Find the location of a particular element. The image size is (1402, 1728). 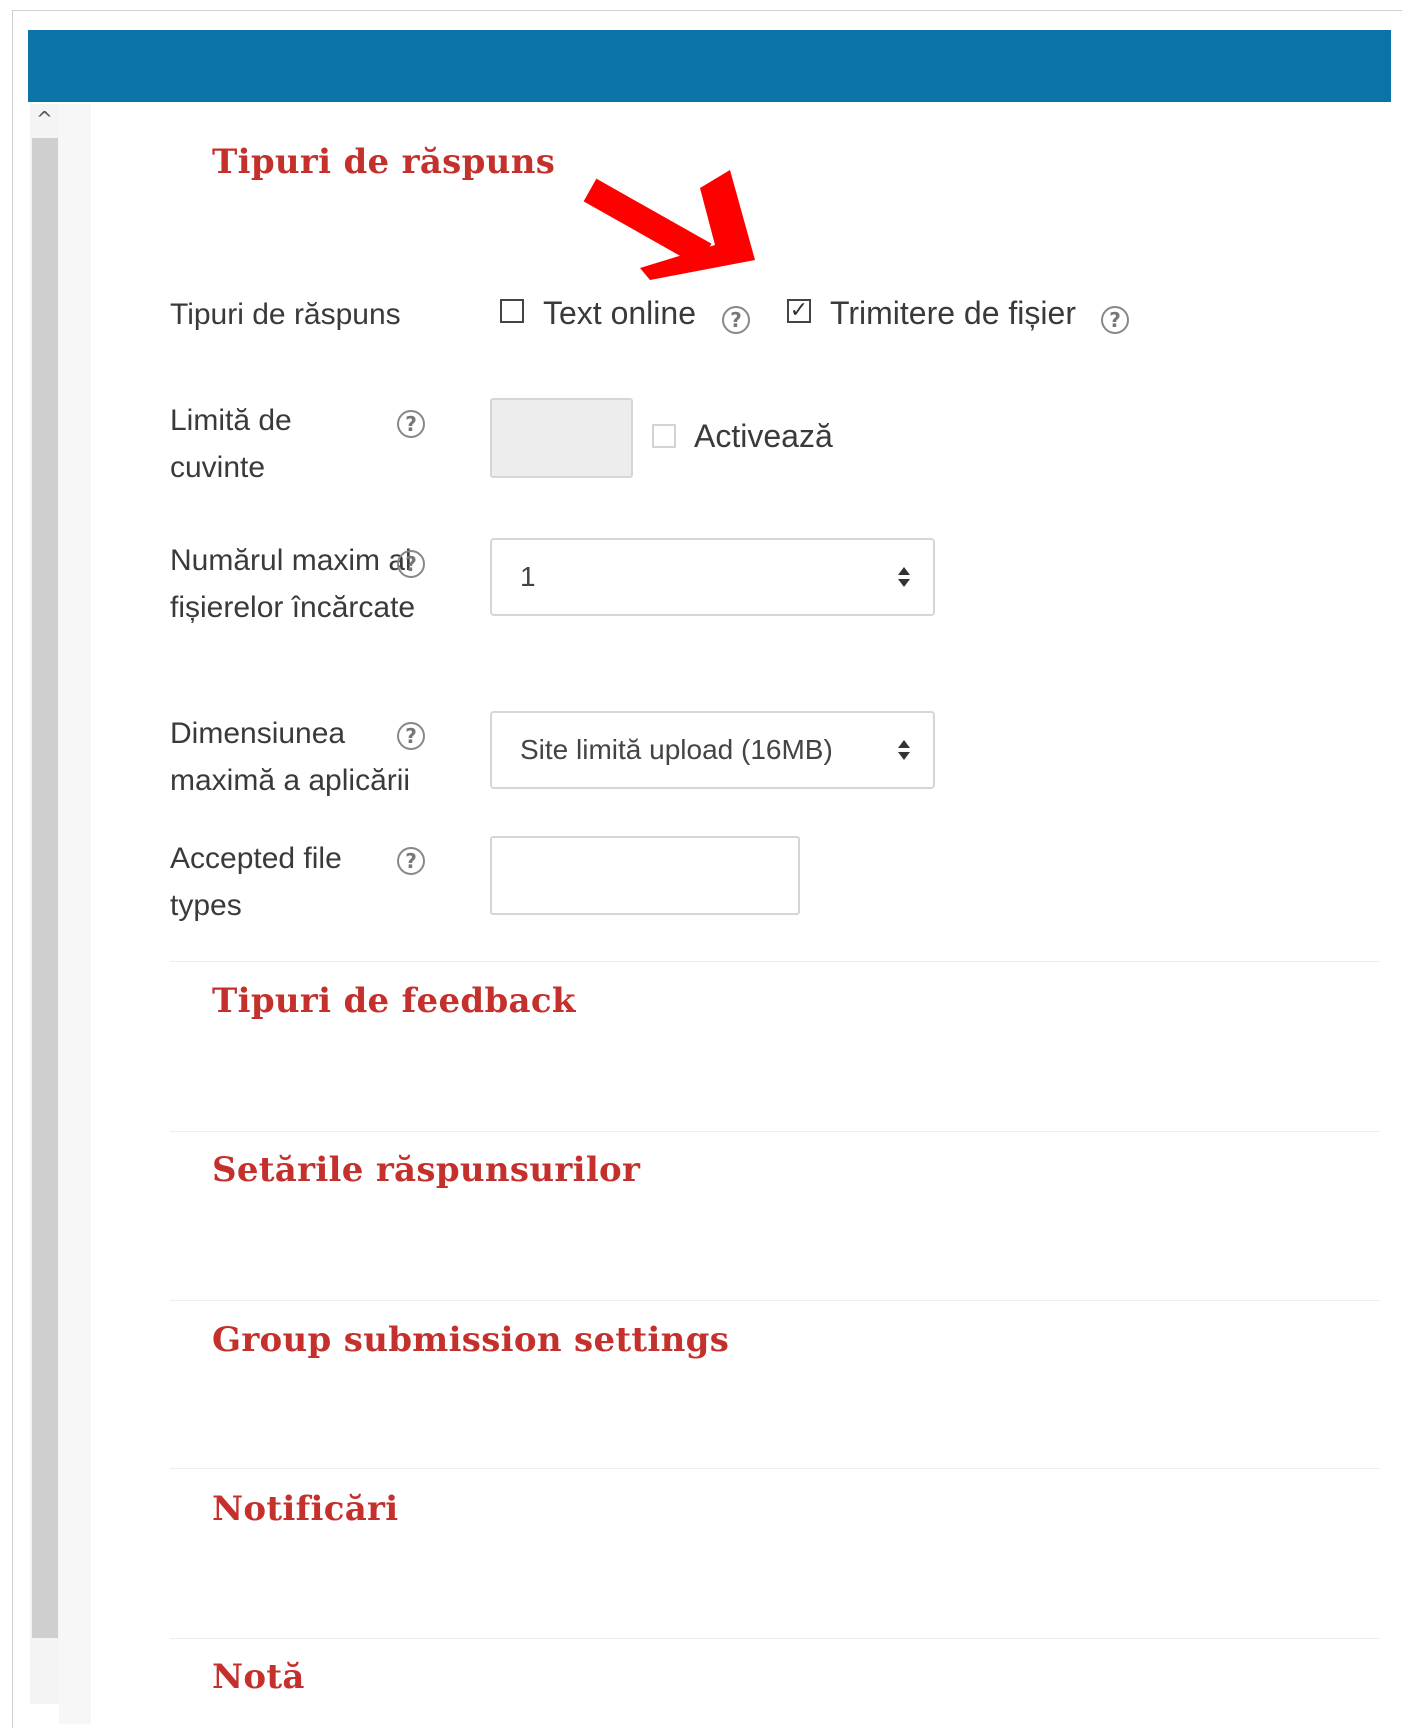

section-grade-title: Notă is located at coordinates (258, 1677).